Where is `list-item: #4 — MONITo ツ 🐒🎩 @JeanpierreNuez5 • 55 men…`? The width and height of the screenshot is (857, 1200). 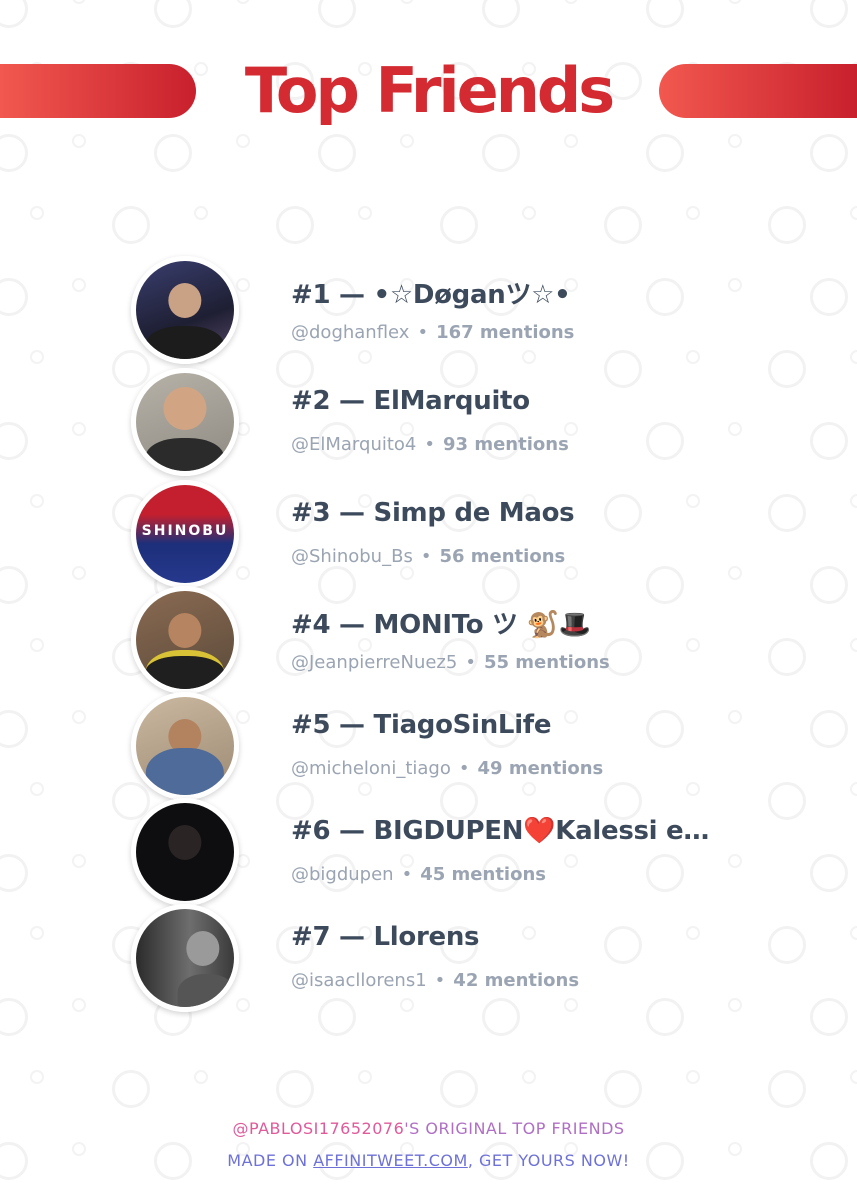
list-item: #4 — MONITo ツ 🐒🎩 @JeanpierreNuez5 • 55 men… is located at coordinates (428, 640).